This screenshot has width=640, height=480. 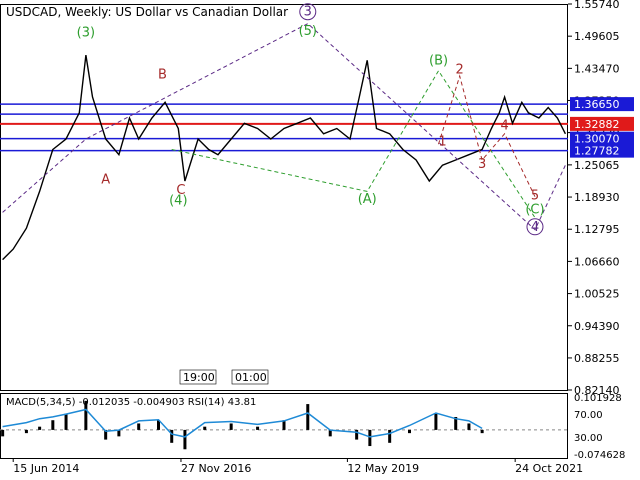 I want to click on y-tick-label: 1.49605, so click(x=597, y=36).